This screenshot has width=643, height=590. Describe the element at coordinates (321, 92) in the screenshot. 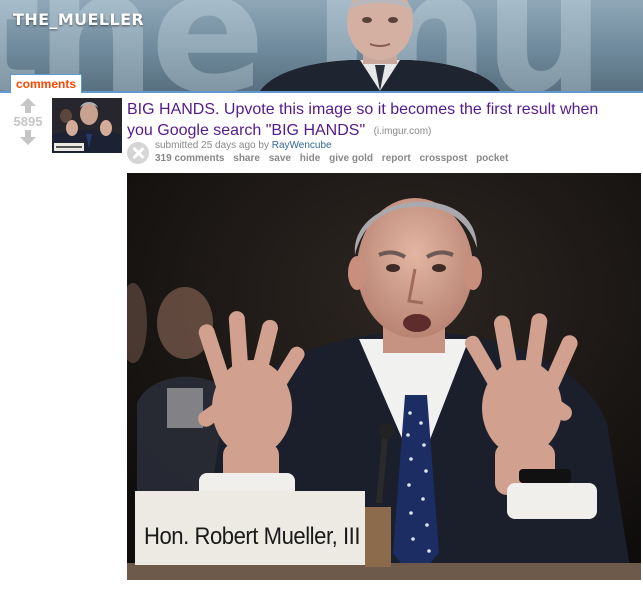

I see `tab-underline` at that location.